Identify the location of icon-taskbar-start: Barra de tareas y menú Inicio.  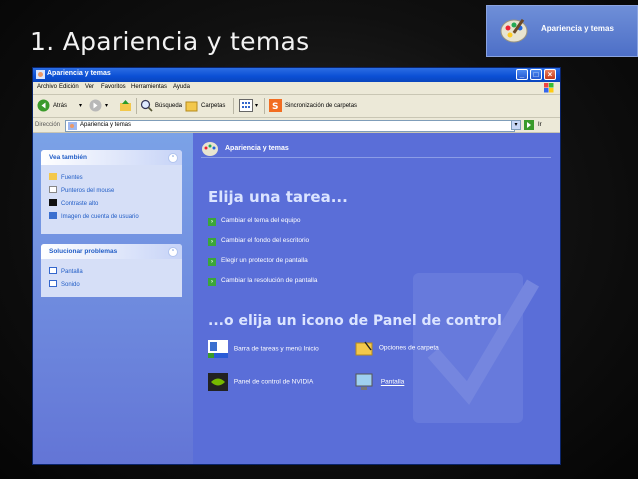
(263, 349).